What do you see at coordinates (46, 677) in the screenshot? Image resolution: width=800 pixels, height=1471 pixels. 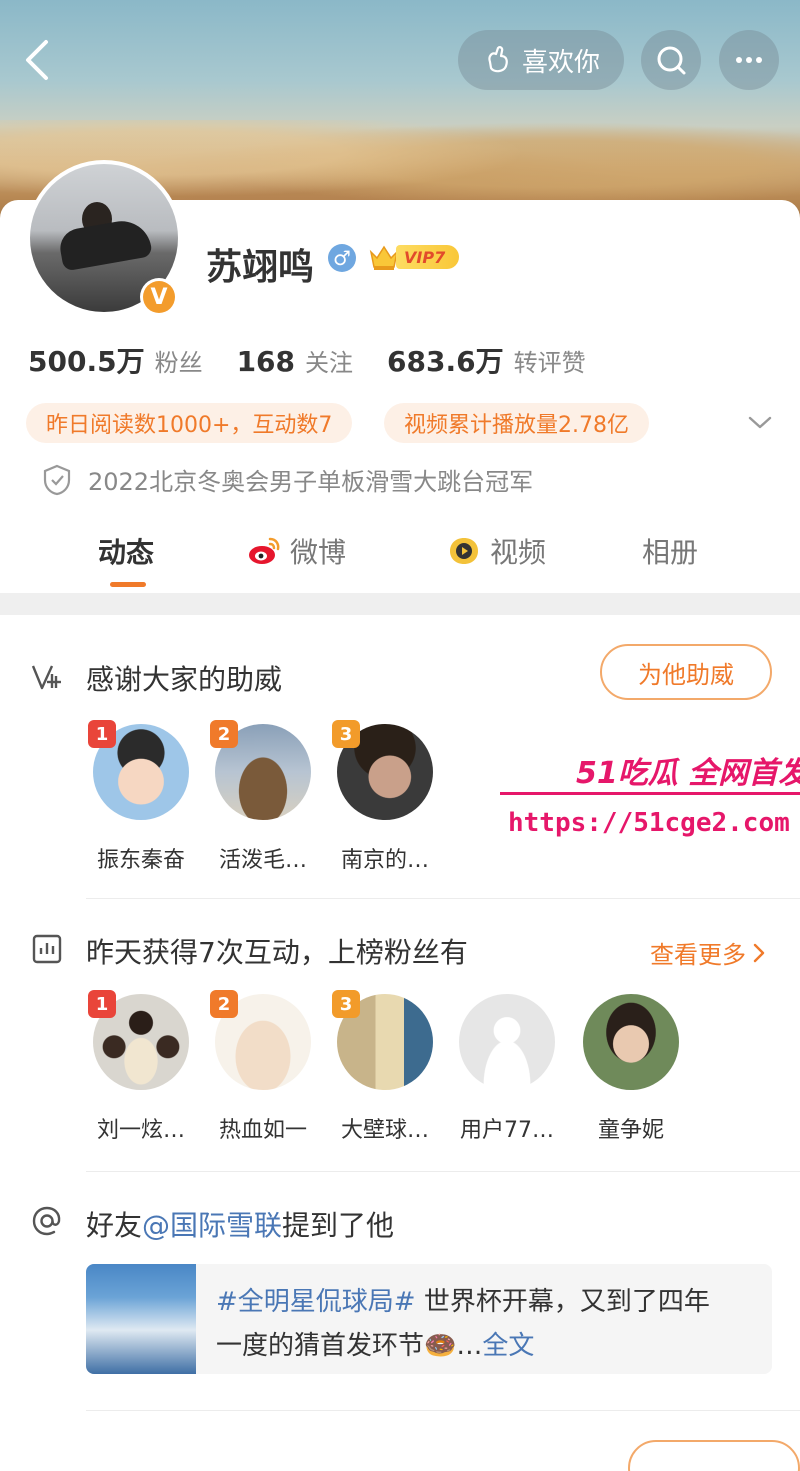 I see `support-v-icon` at bounding box center [46, 677].